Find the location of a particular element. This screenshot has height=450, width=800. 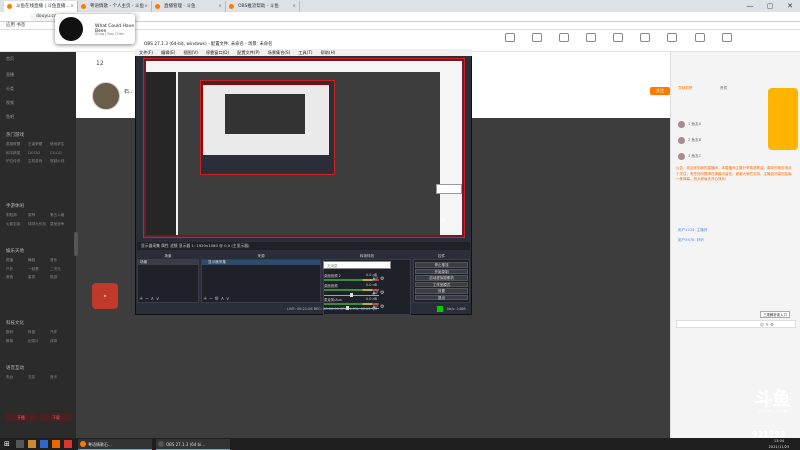

obs-menu-file: 文件(F) is located at coordinates (146, 52).